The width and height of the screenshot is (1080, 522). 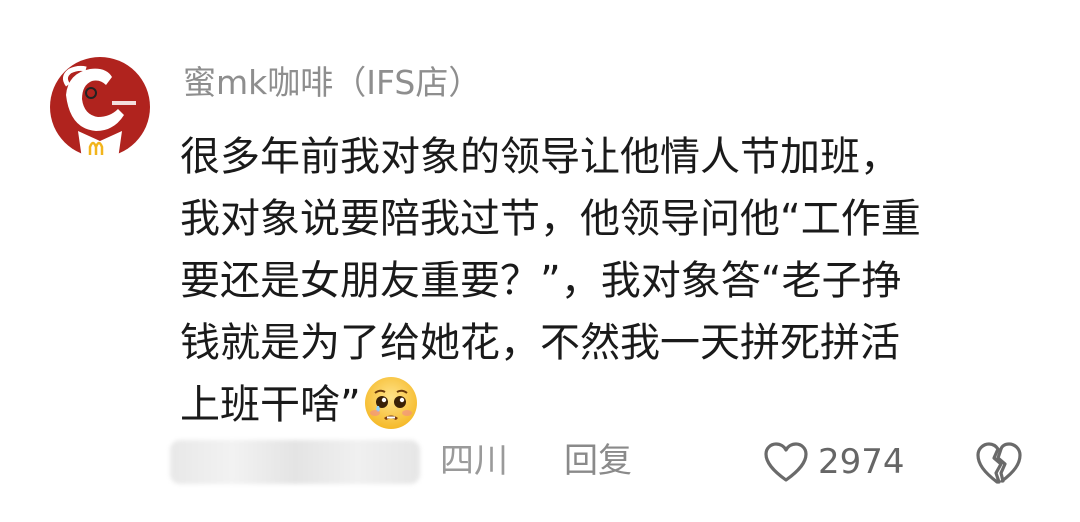 I want to click on comment-line: 很多年前我对象的领导让他情人节加班，, so click(x=540, y=157).